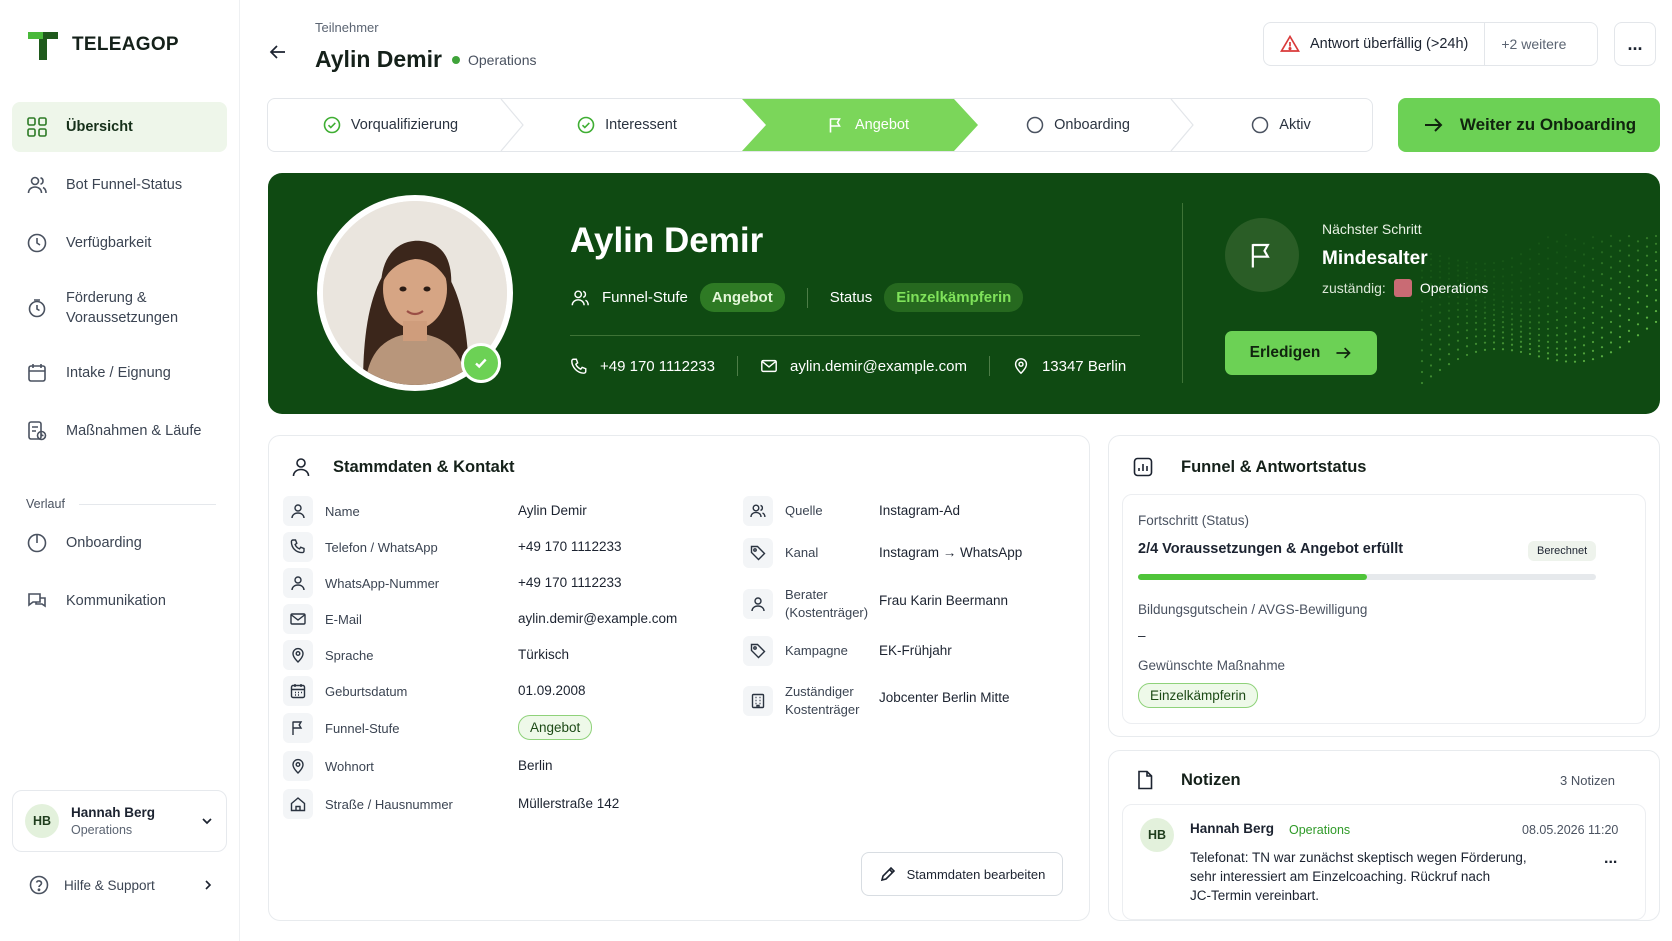  I want to click on chevron-right-icon, so click(208, 885).